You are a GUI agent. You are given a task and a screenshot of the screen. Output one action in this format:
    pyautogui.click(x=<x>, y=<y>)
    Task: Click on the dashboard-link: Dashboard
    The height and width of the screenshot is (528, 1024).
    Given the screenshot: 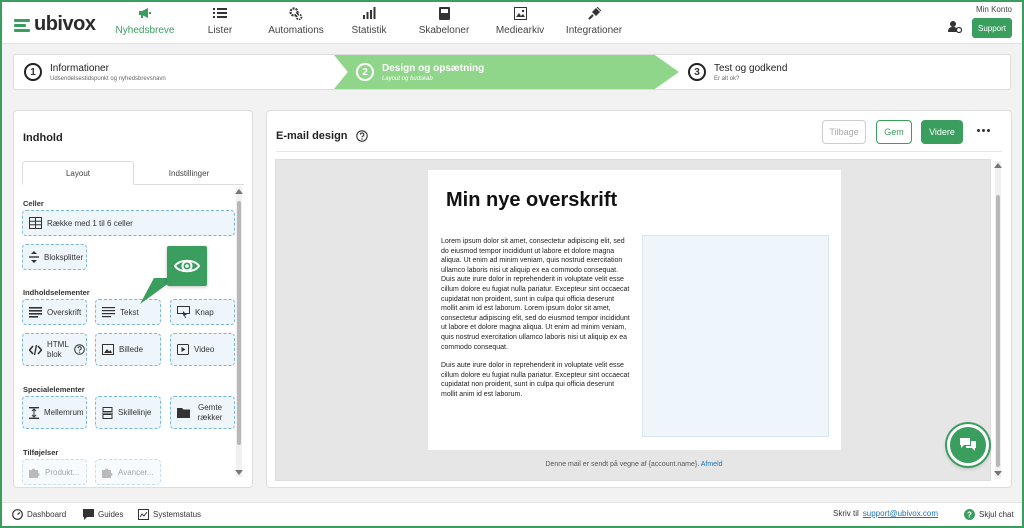 What is the action you would take?
    pyautogui.click(x=39, y=514)
    